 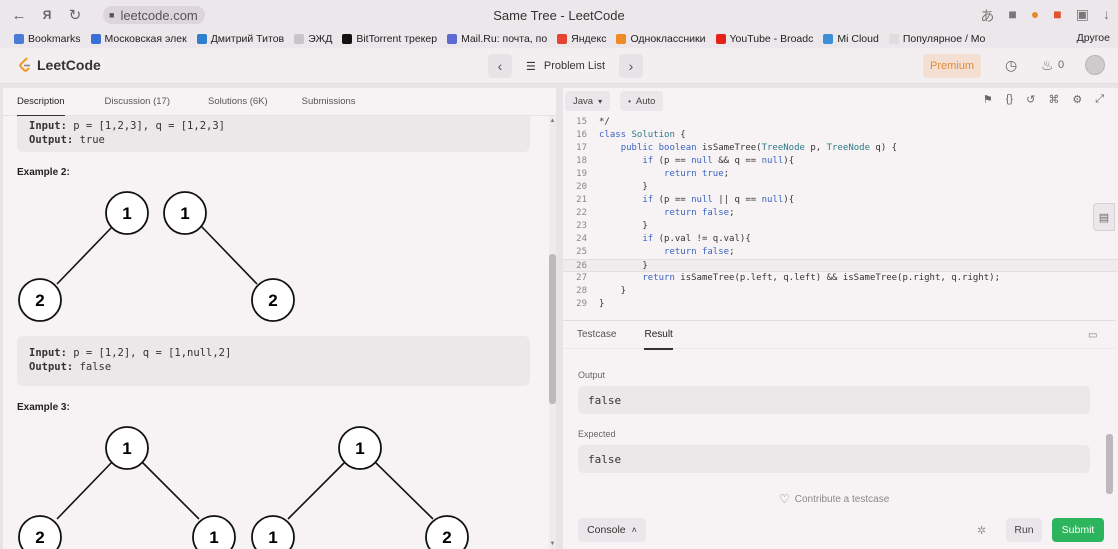 What do you see at coordinates (840, 161) in the screenshot?
I see `code-line: 18 if (p == null && q == null){` at bounding box center [840, 161].